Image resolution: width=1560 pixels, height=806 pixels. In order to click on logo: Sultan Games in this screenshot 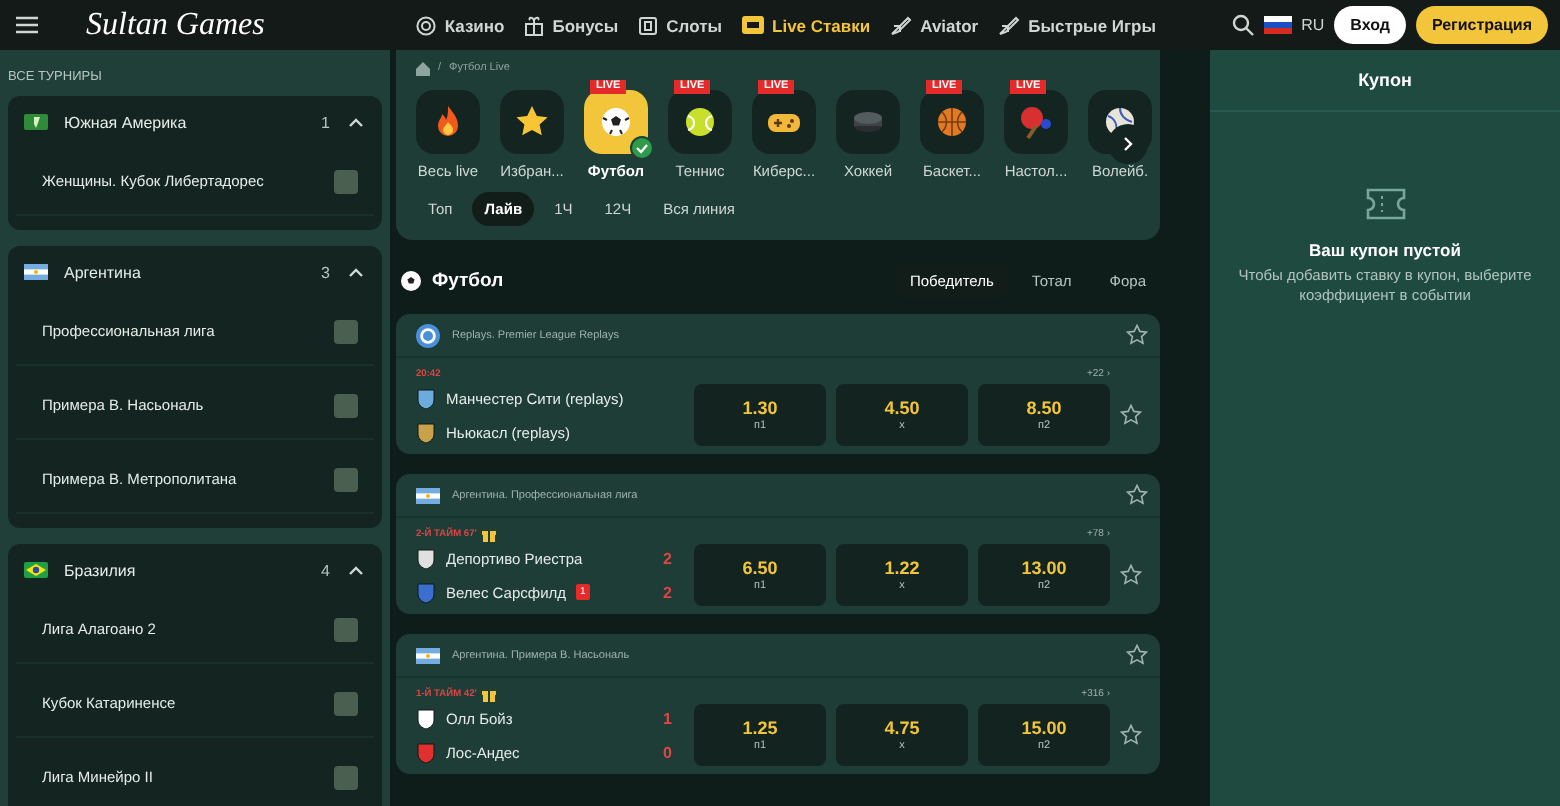, I will do `click(175, 25)`.